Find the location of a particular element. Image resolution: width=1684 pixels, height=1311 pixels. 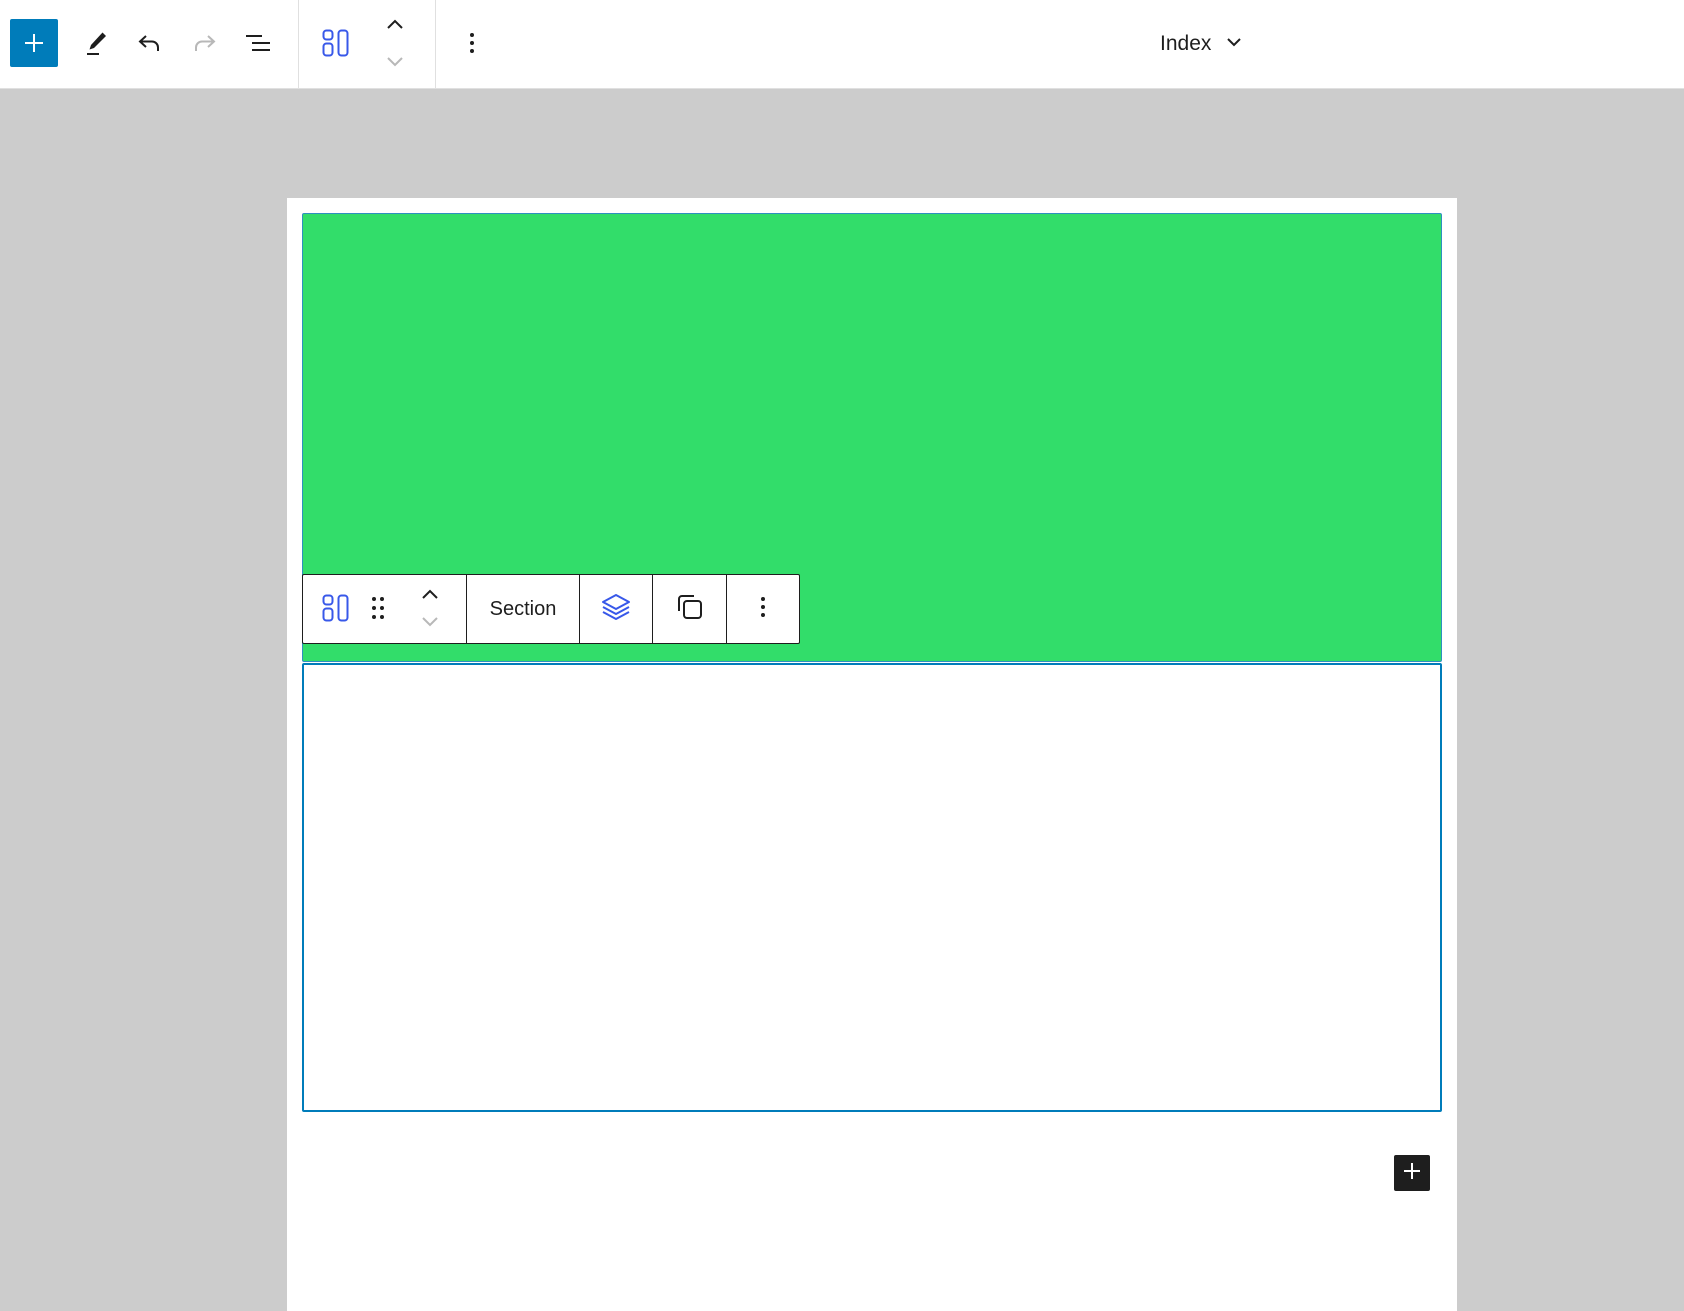

block-inserter-button is located at coordinates (34, 43).